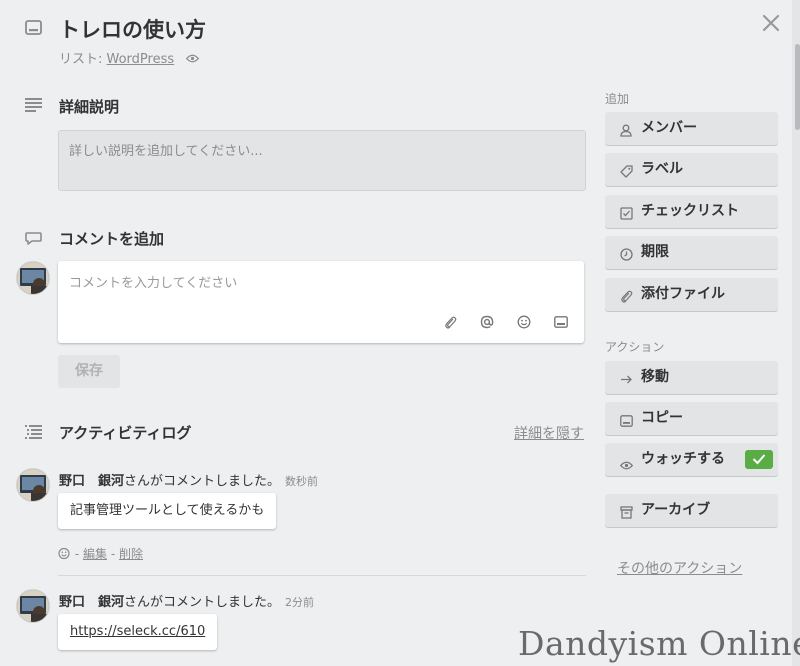  What do you see at coordinates (691, 169) in the screenshot?
I see `labels-button: ラベル` at bounding box center [691, 169].